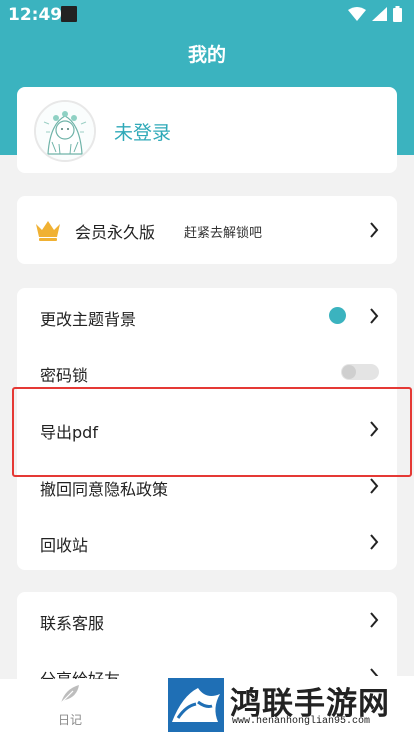 The width and height of the screenshot is (414, 736). Describe the element at coordinates (207, 620) in the screenshot. I see `contact-support-row: 联系客服` at that location.